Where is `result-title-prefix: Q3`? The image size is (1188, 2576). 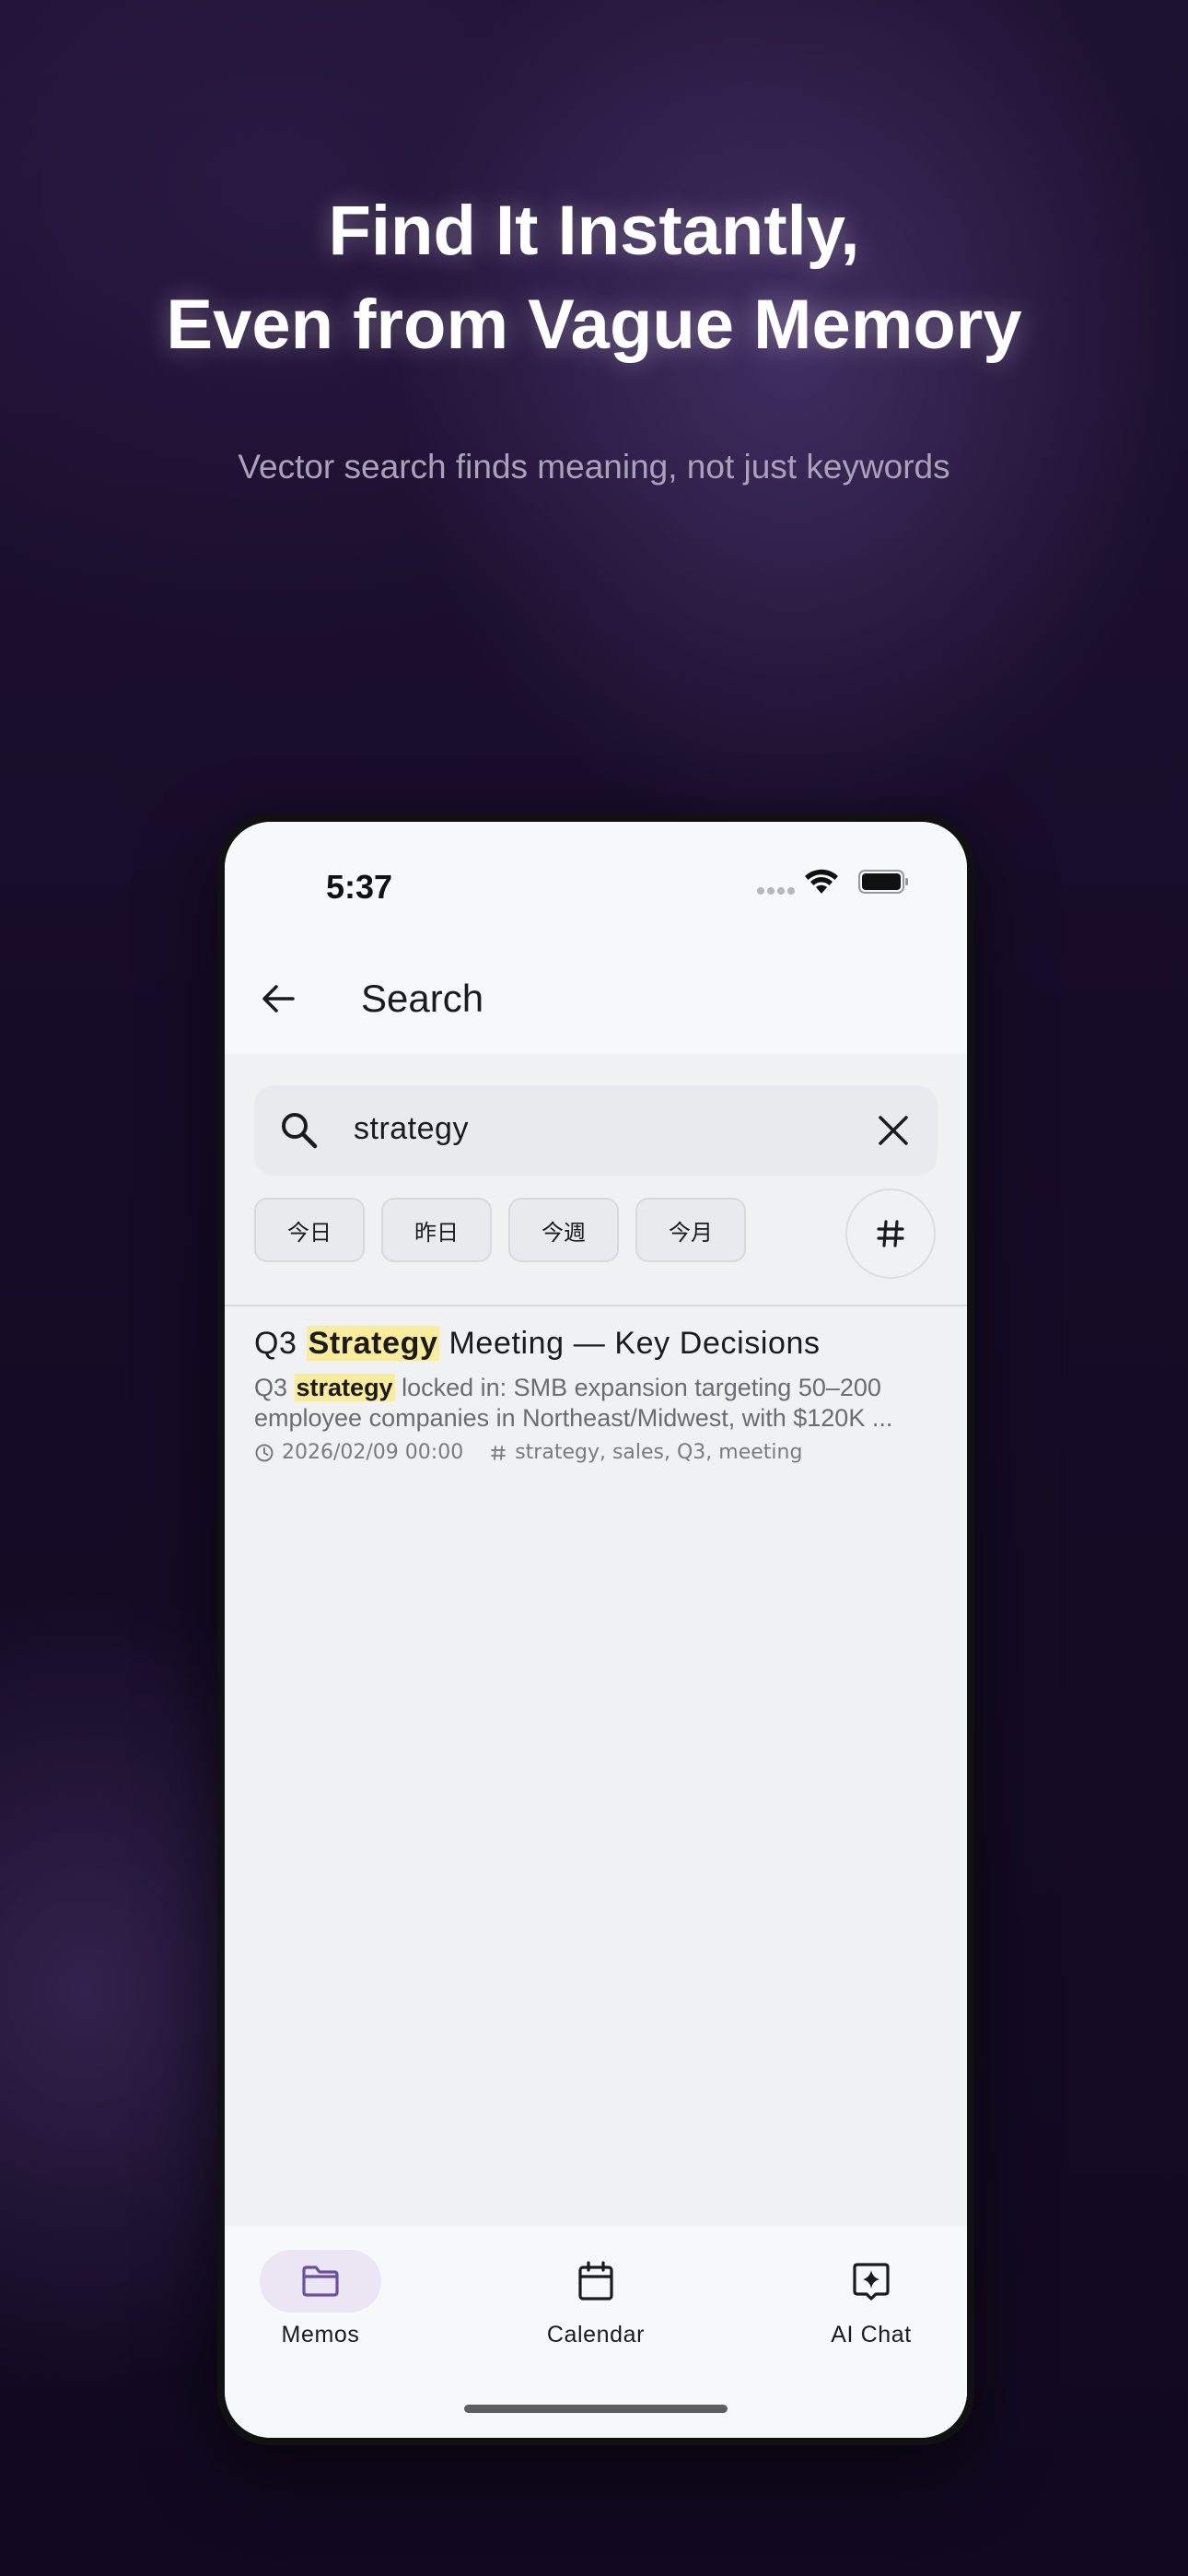
result-title-prefix: Q3 is located at coordinates (280, 1343).